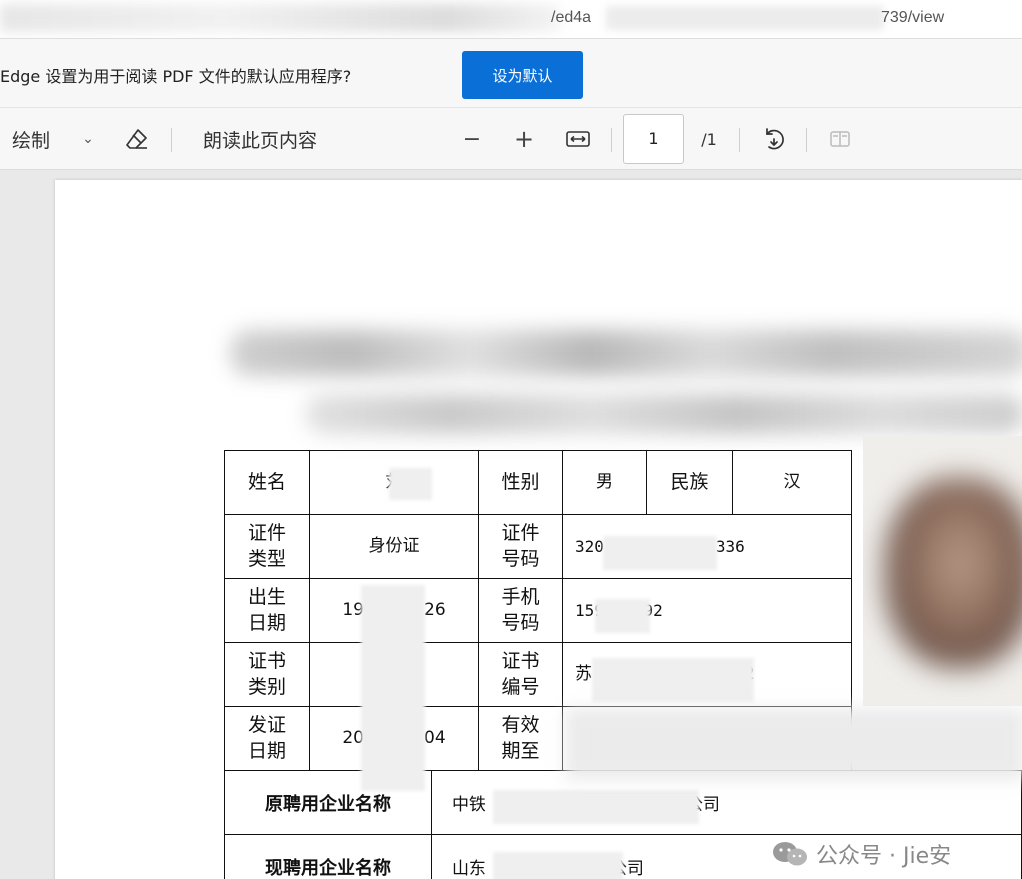  Describe the element at coordinates (604, 482) in the screenshot. I see `gender-value: 男` at that location.